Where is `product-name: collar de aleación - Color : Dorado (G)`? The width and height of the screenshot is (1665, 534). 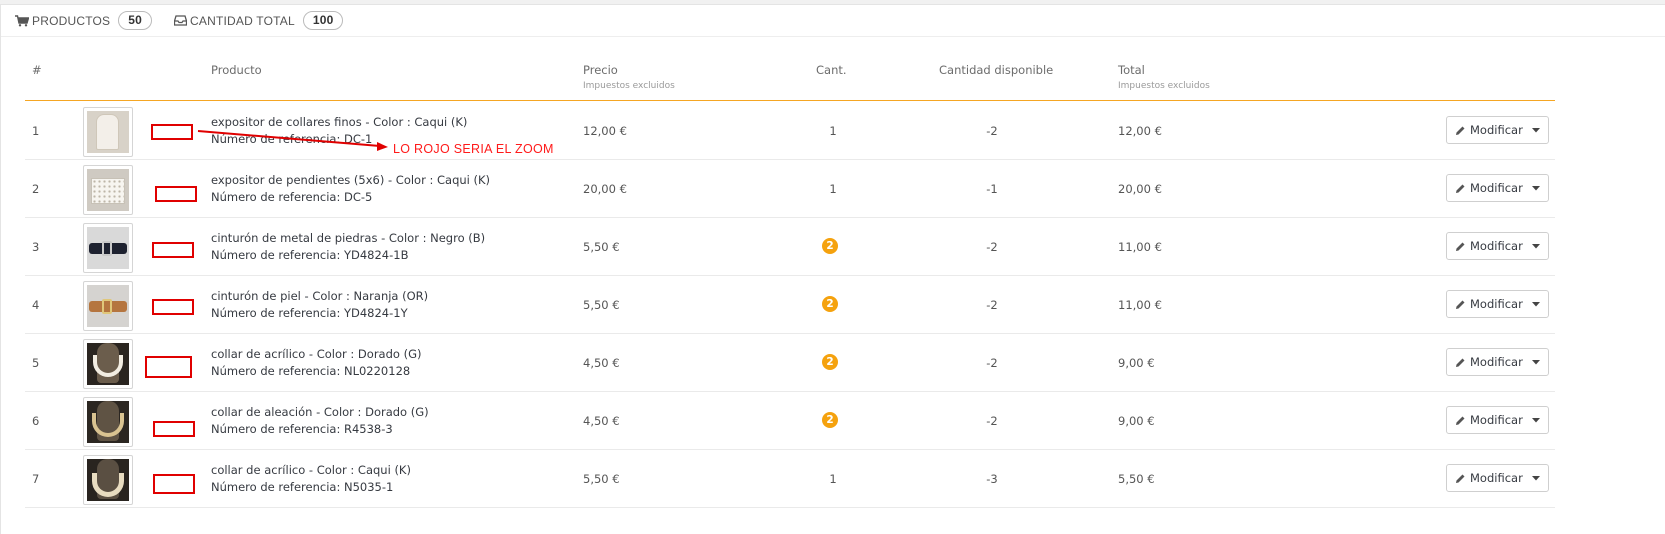 product-name: collar de aleación - Color : Dorado (G) is located at coordinates (320, 412).